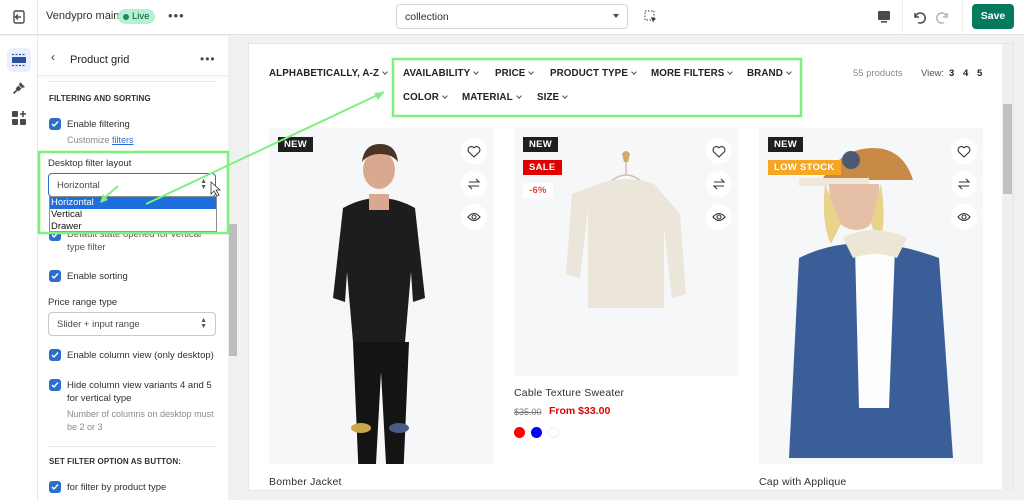 The height and width of the screenshot is (500, 1024). I want to click on filter-material: MATERIAL, so click(492, 97).